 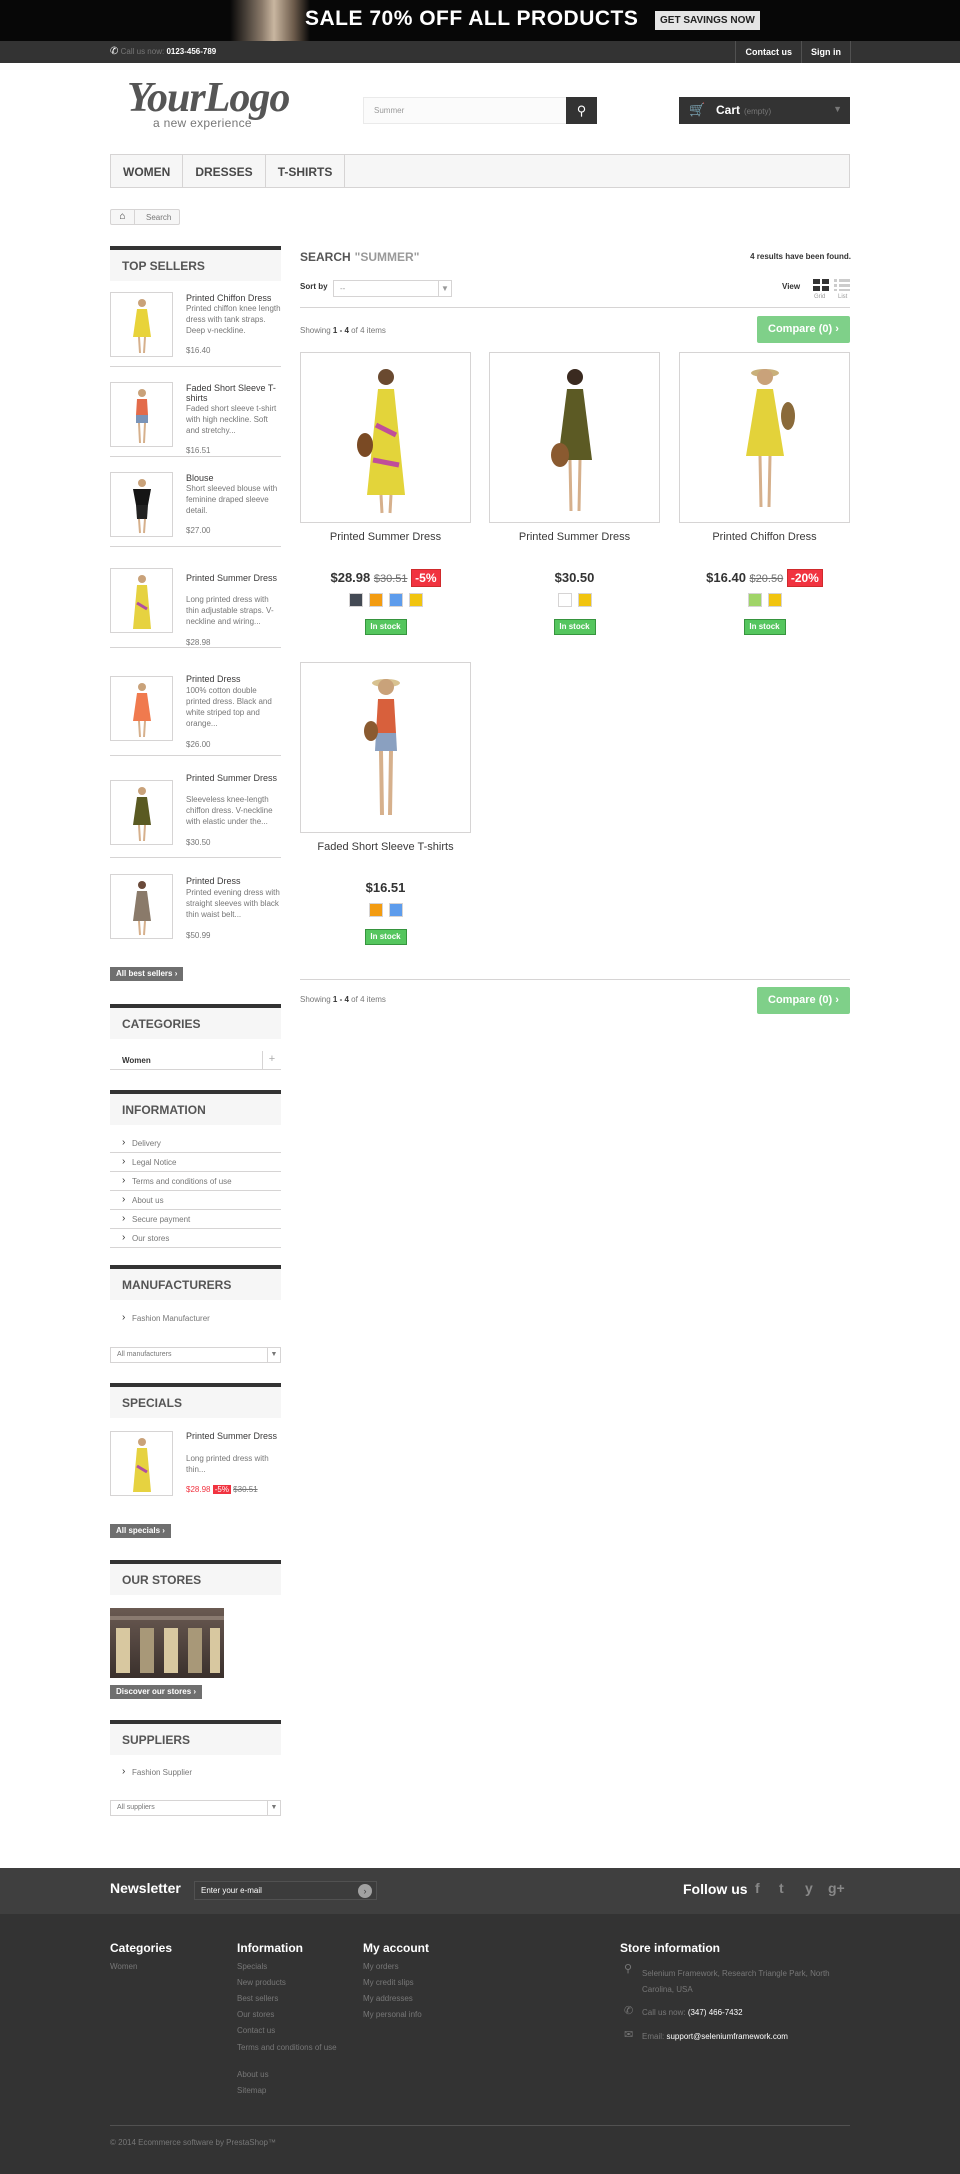 What do you see at coordinates (715, 2036) in the screenshot?
I see `store-email: Email: support@seleniumframework.com` at bounding box center [715, 2036].